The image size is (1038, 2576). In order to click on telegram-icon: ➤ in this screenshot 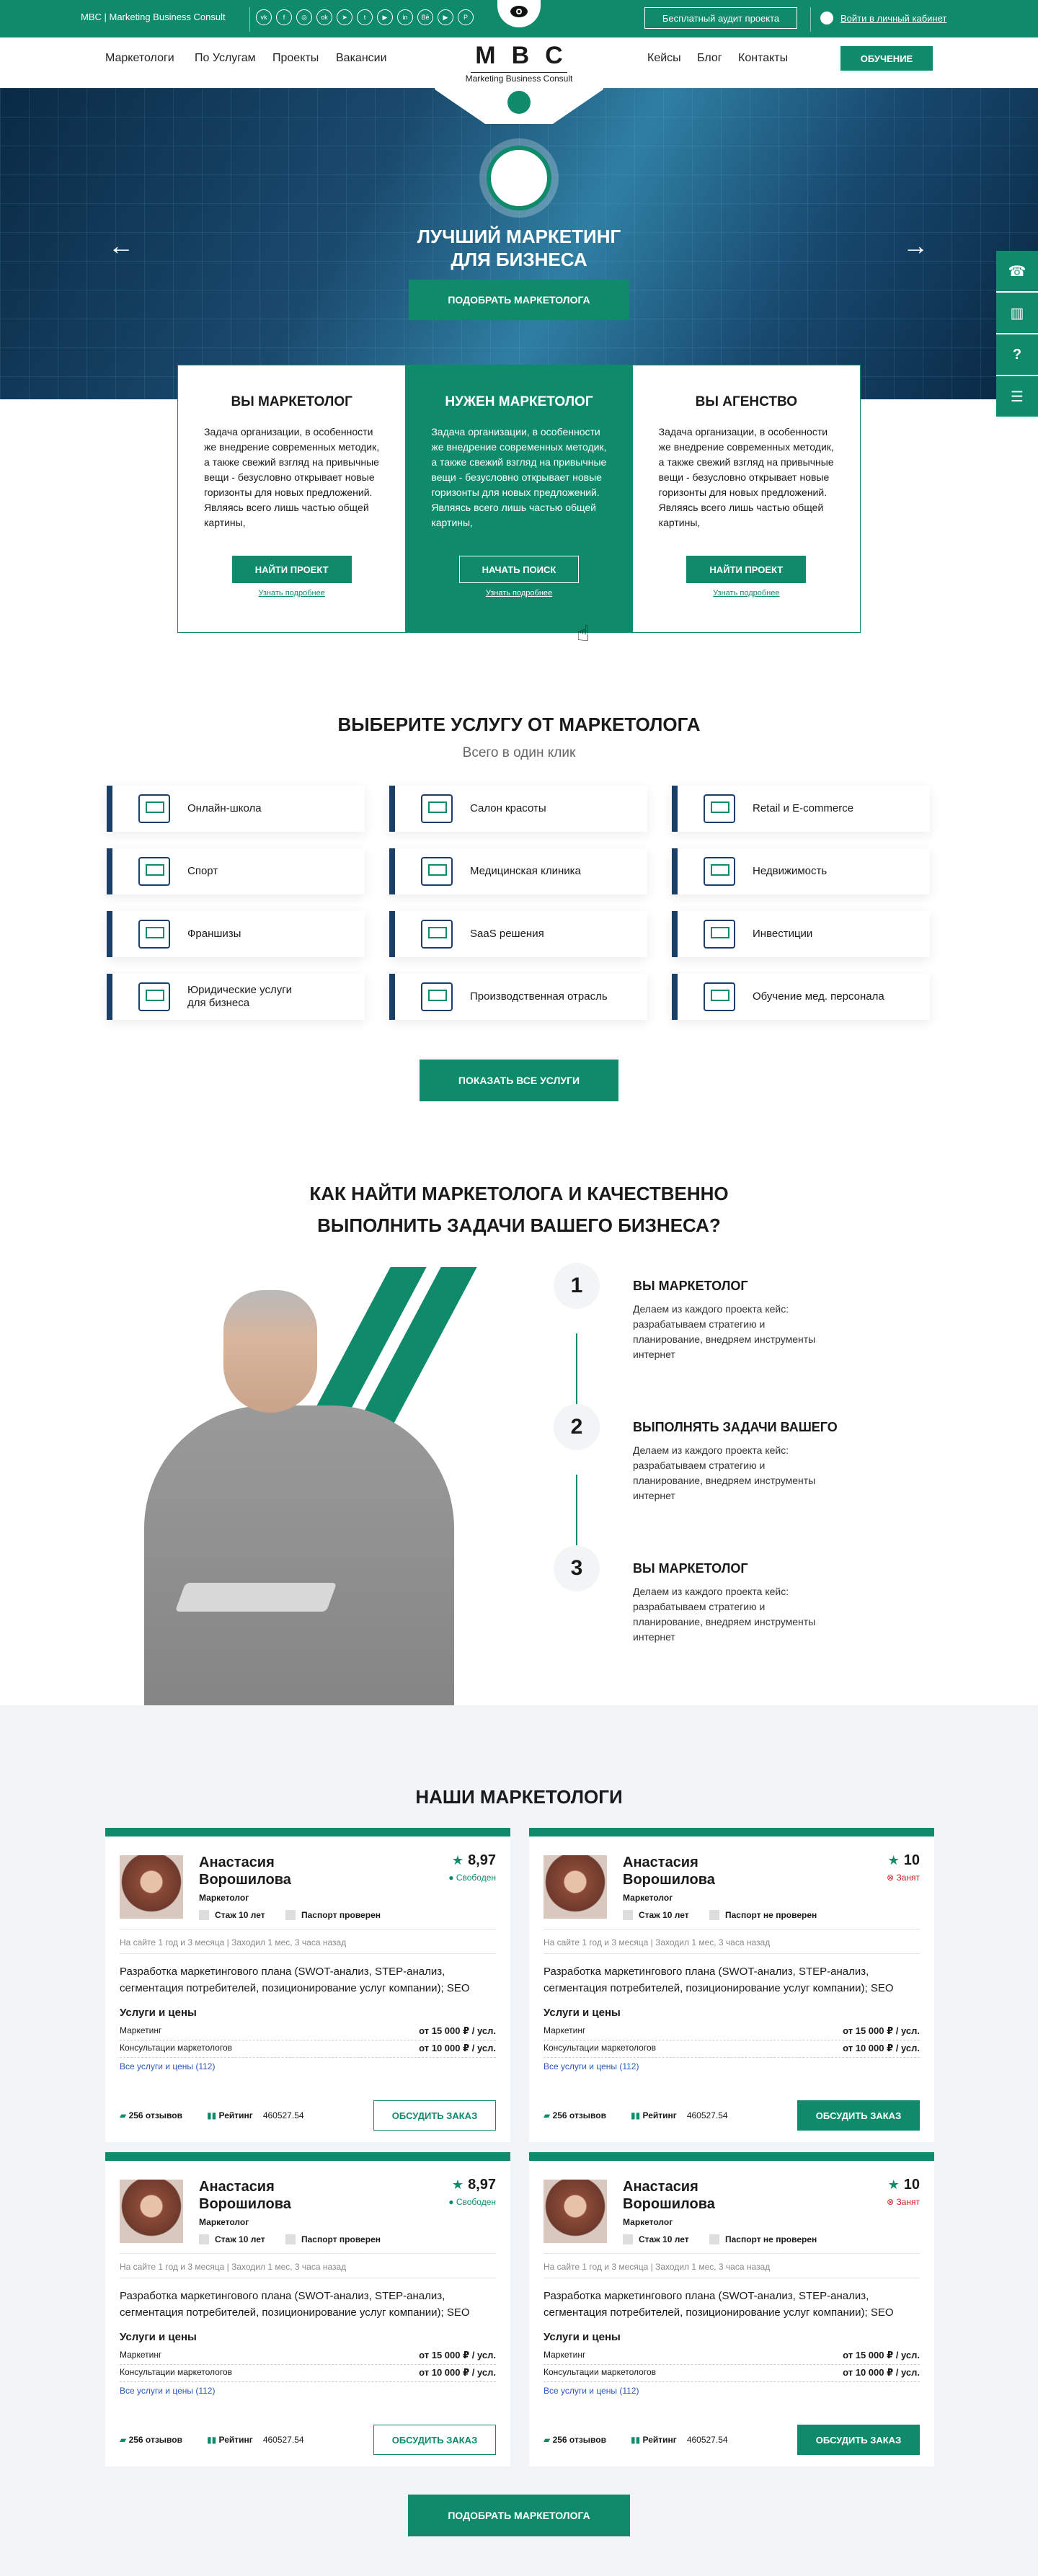, I will do `click(344, 17)`.